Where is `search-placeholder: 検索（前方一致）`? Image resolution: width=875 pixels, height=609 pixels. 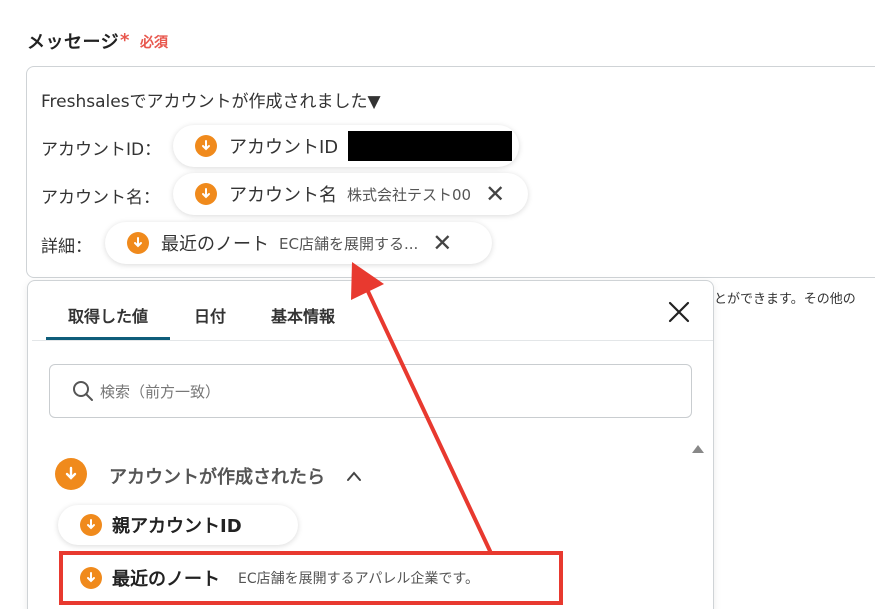 search-placeholder: 検索（前方一致） is located at coordinates (160, 391).